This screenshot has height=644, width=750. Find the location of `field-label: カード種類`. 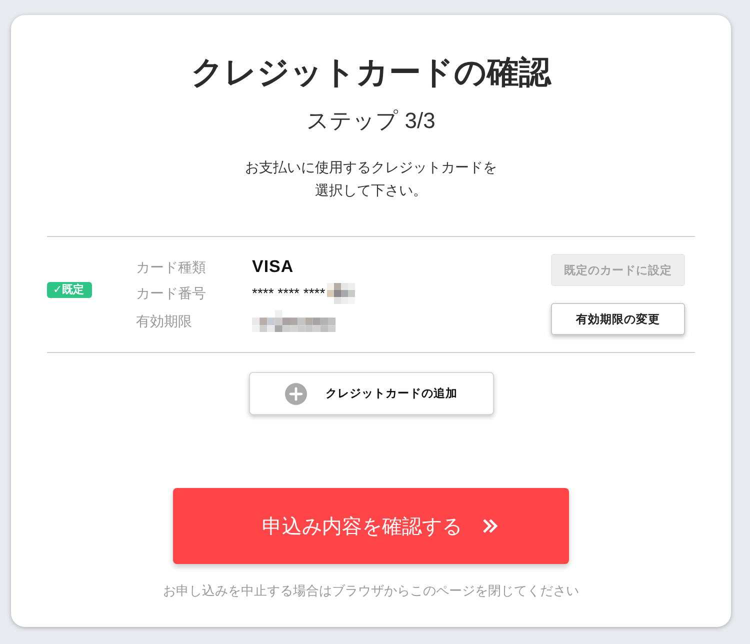

field-label: カード種類 is located at coordinates (171, 267).